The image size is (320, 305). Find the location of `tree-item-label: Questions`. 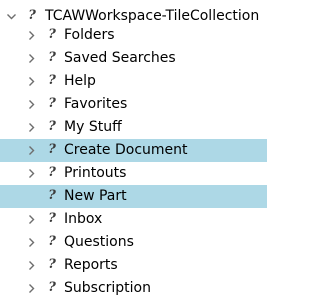

tree-item-label: Questions is located at coordinates (99, 242).